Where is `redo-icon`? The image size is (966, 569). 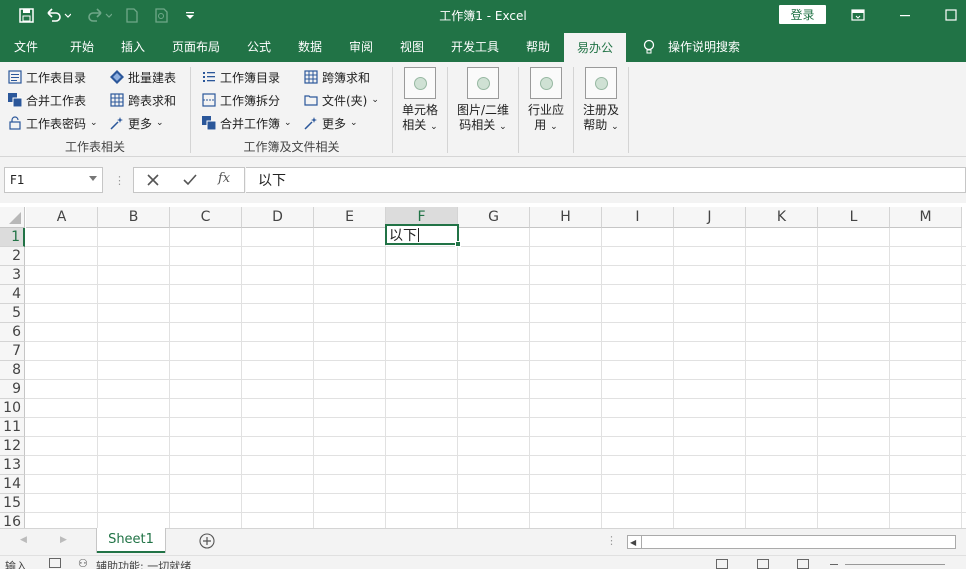 redo-icon is located at coordinates (99, 15).